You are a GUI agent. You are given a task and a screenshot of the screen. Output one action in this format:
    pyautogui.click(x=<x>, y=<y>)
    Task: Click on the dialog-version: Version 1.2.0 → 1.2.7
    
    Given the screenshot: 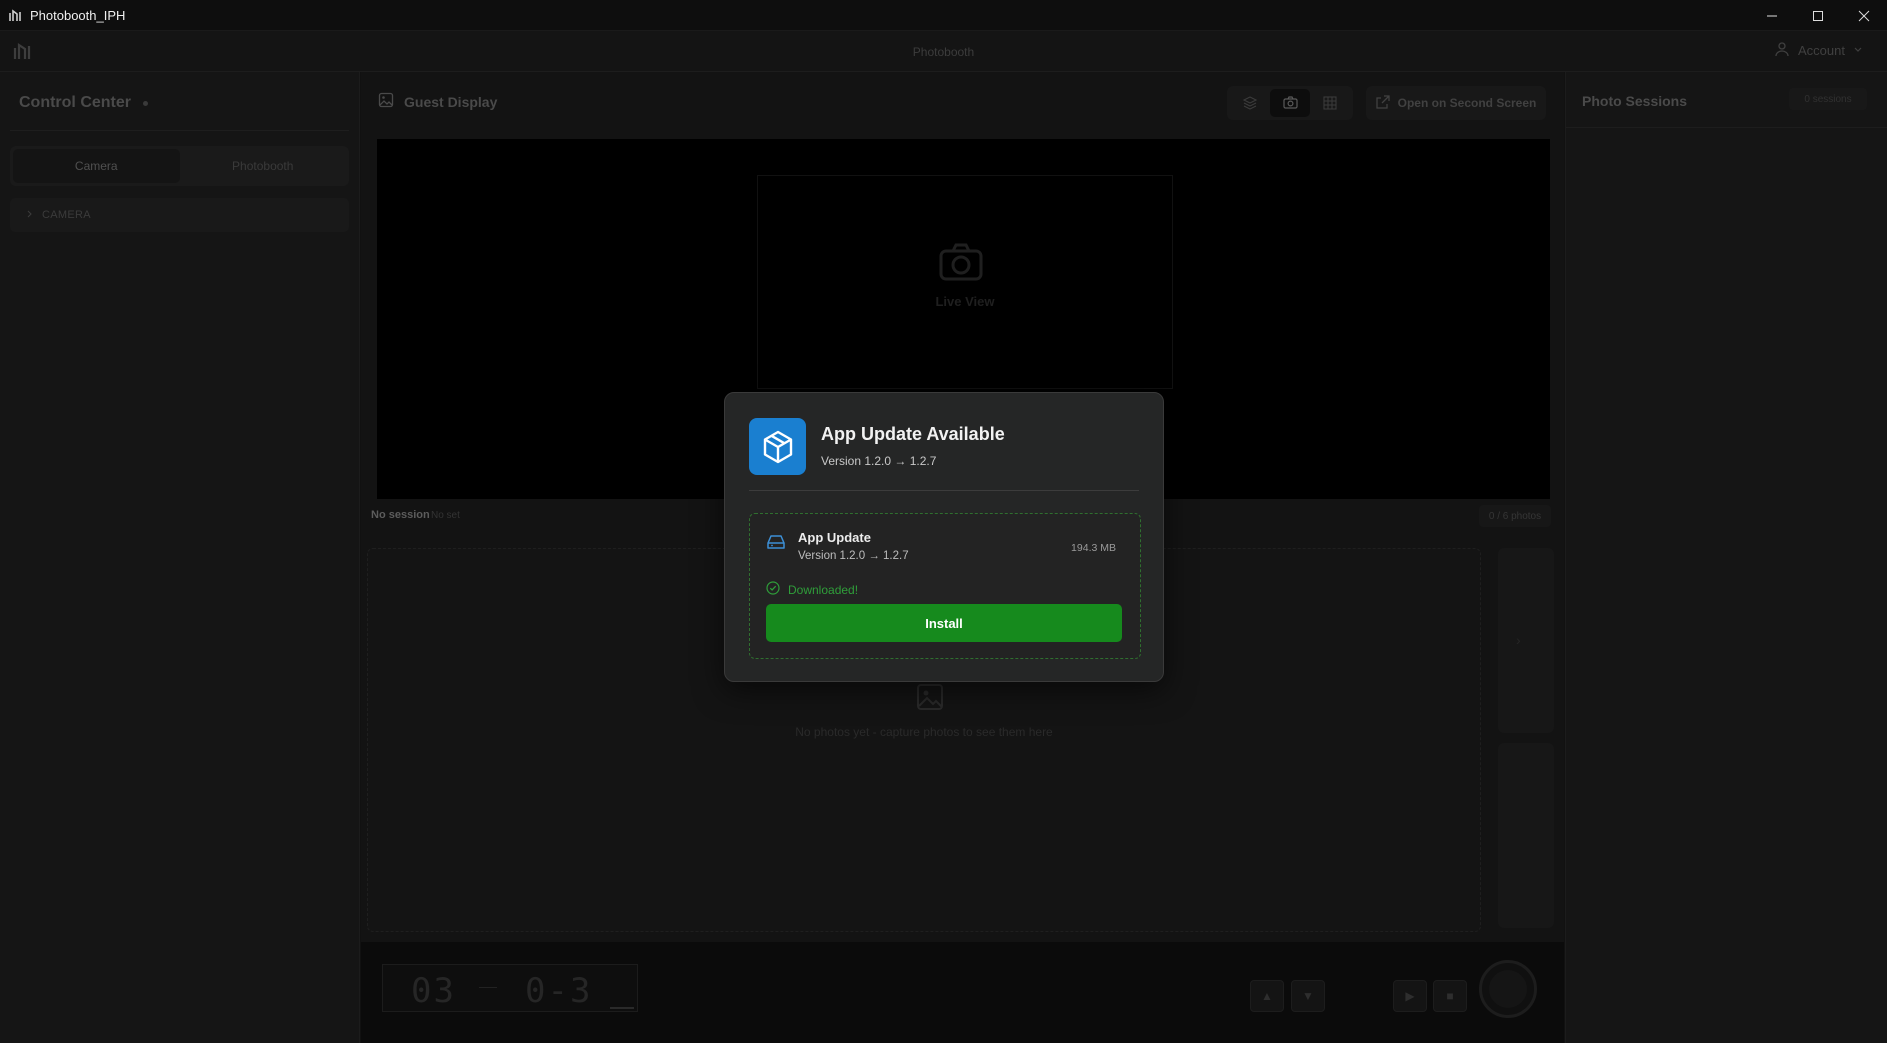 What is the action you would take?
    pyautogui.click(x=879, y=461)
    